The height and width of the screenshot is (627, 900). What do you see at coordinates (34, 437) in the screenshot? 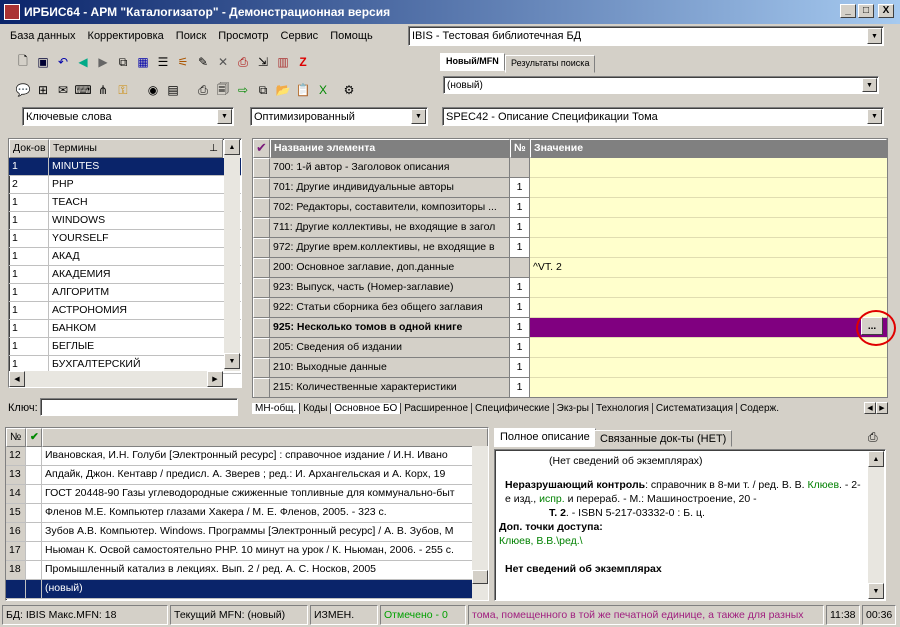
I see `record-check-header: ✔` at bounding box center [34, 437].